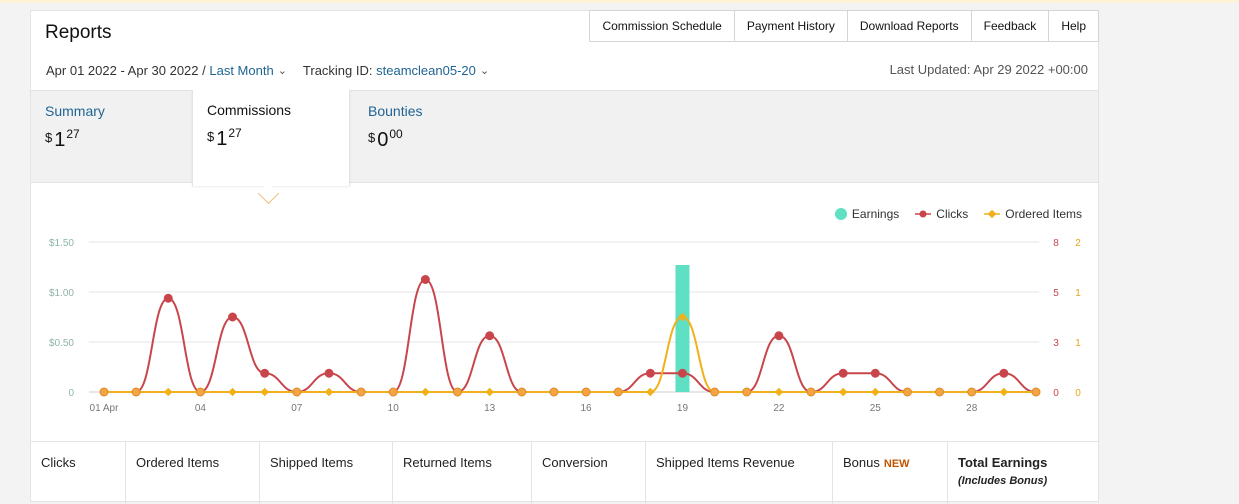 Image resolution: width=1239 pixels, height=504 pixels. I want to click on y-left-tick: 0, so click(71, 393).